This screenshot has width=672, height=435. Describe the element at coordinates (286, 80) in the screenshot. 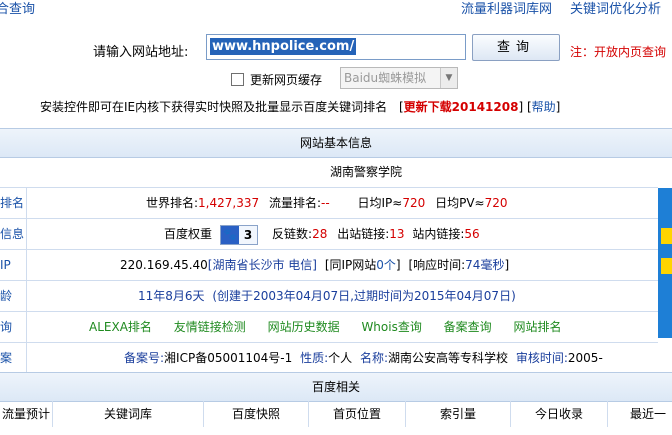

I see `refresh-cache-label: 更新网页缓存` at that location.